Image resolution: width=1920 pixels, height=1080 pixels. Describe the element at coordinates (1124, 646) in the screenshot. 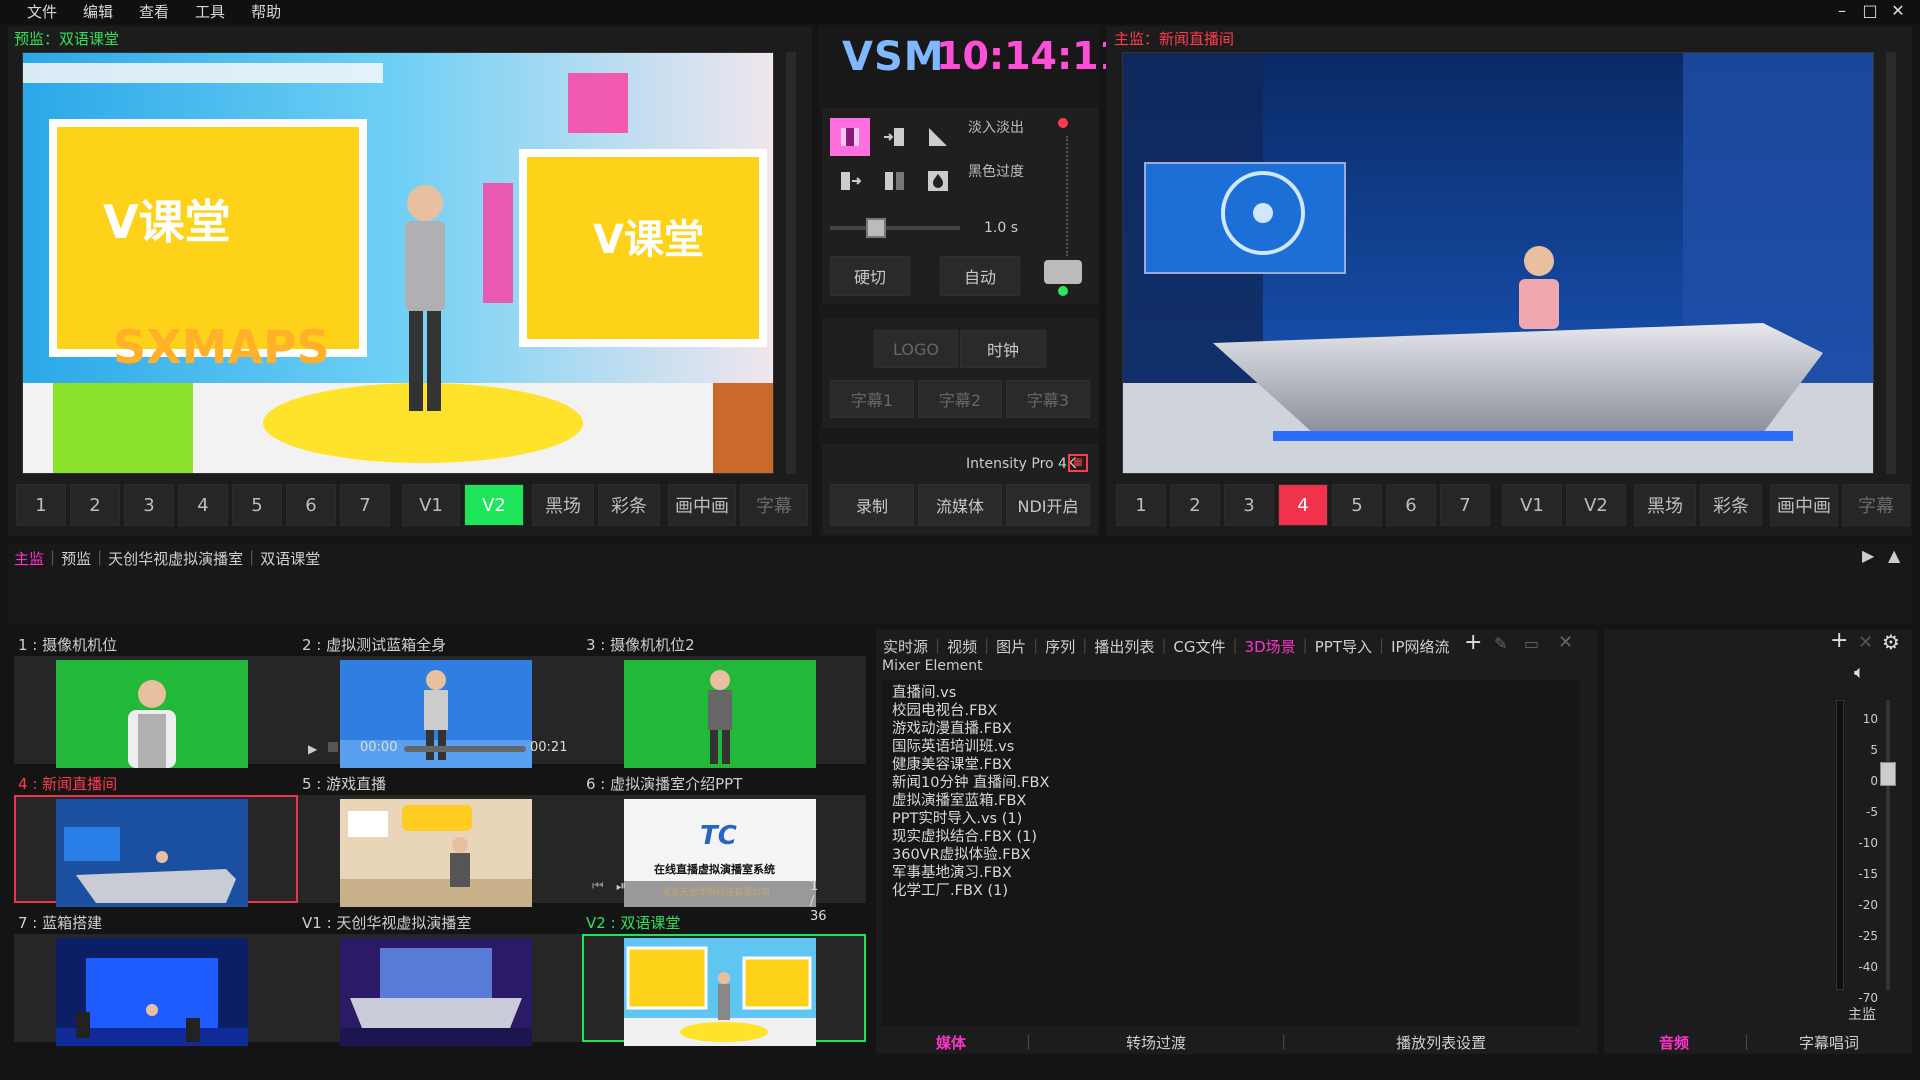

I see `tab-playlist: 播出列表` at that location.